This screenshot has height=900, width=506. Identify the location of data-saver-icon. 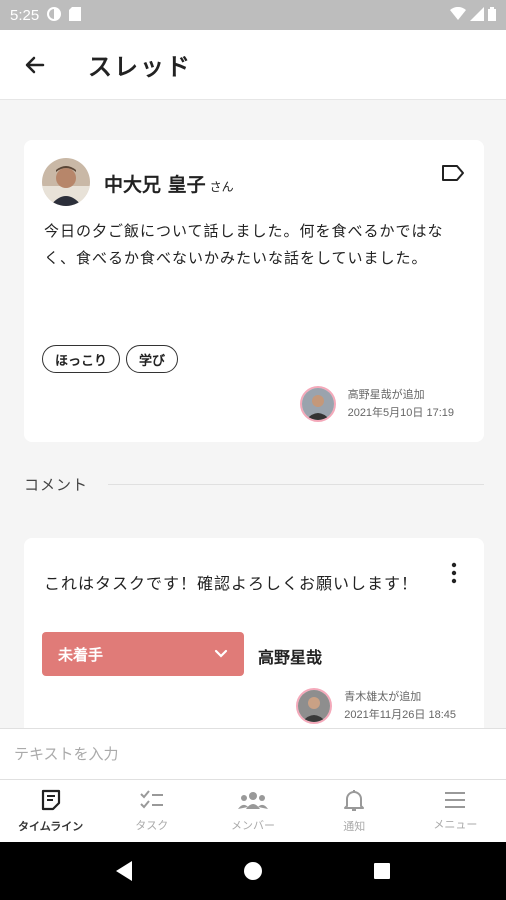
(54, 15).